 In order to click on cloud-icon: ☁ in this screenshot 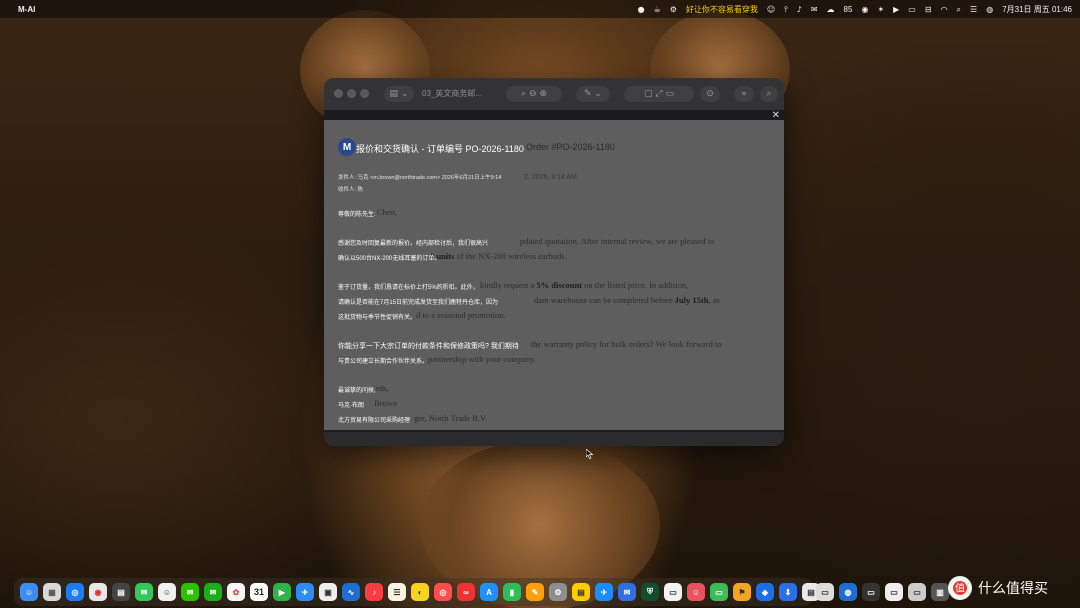, I will do `click(831, 9)`.